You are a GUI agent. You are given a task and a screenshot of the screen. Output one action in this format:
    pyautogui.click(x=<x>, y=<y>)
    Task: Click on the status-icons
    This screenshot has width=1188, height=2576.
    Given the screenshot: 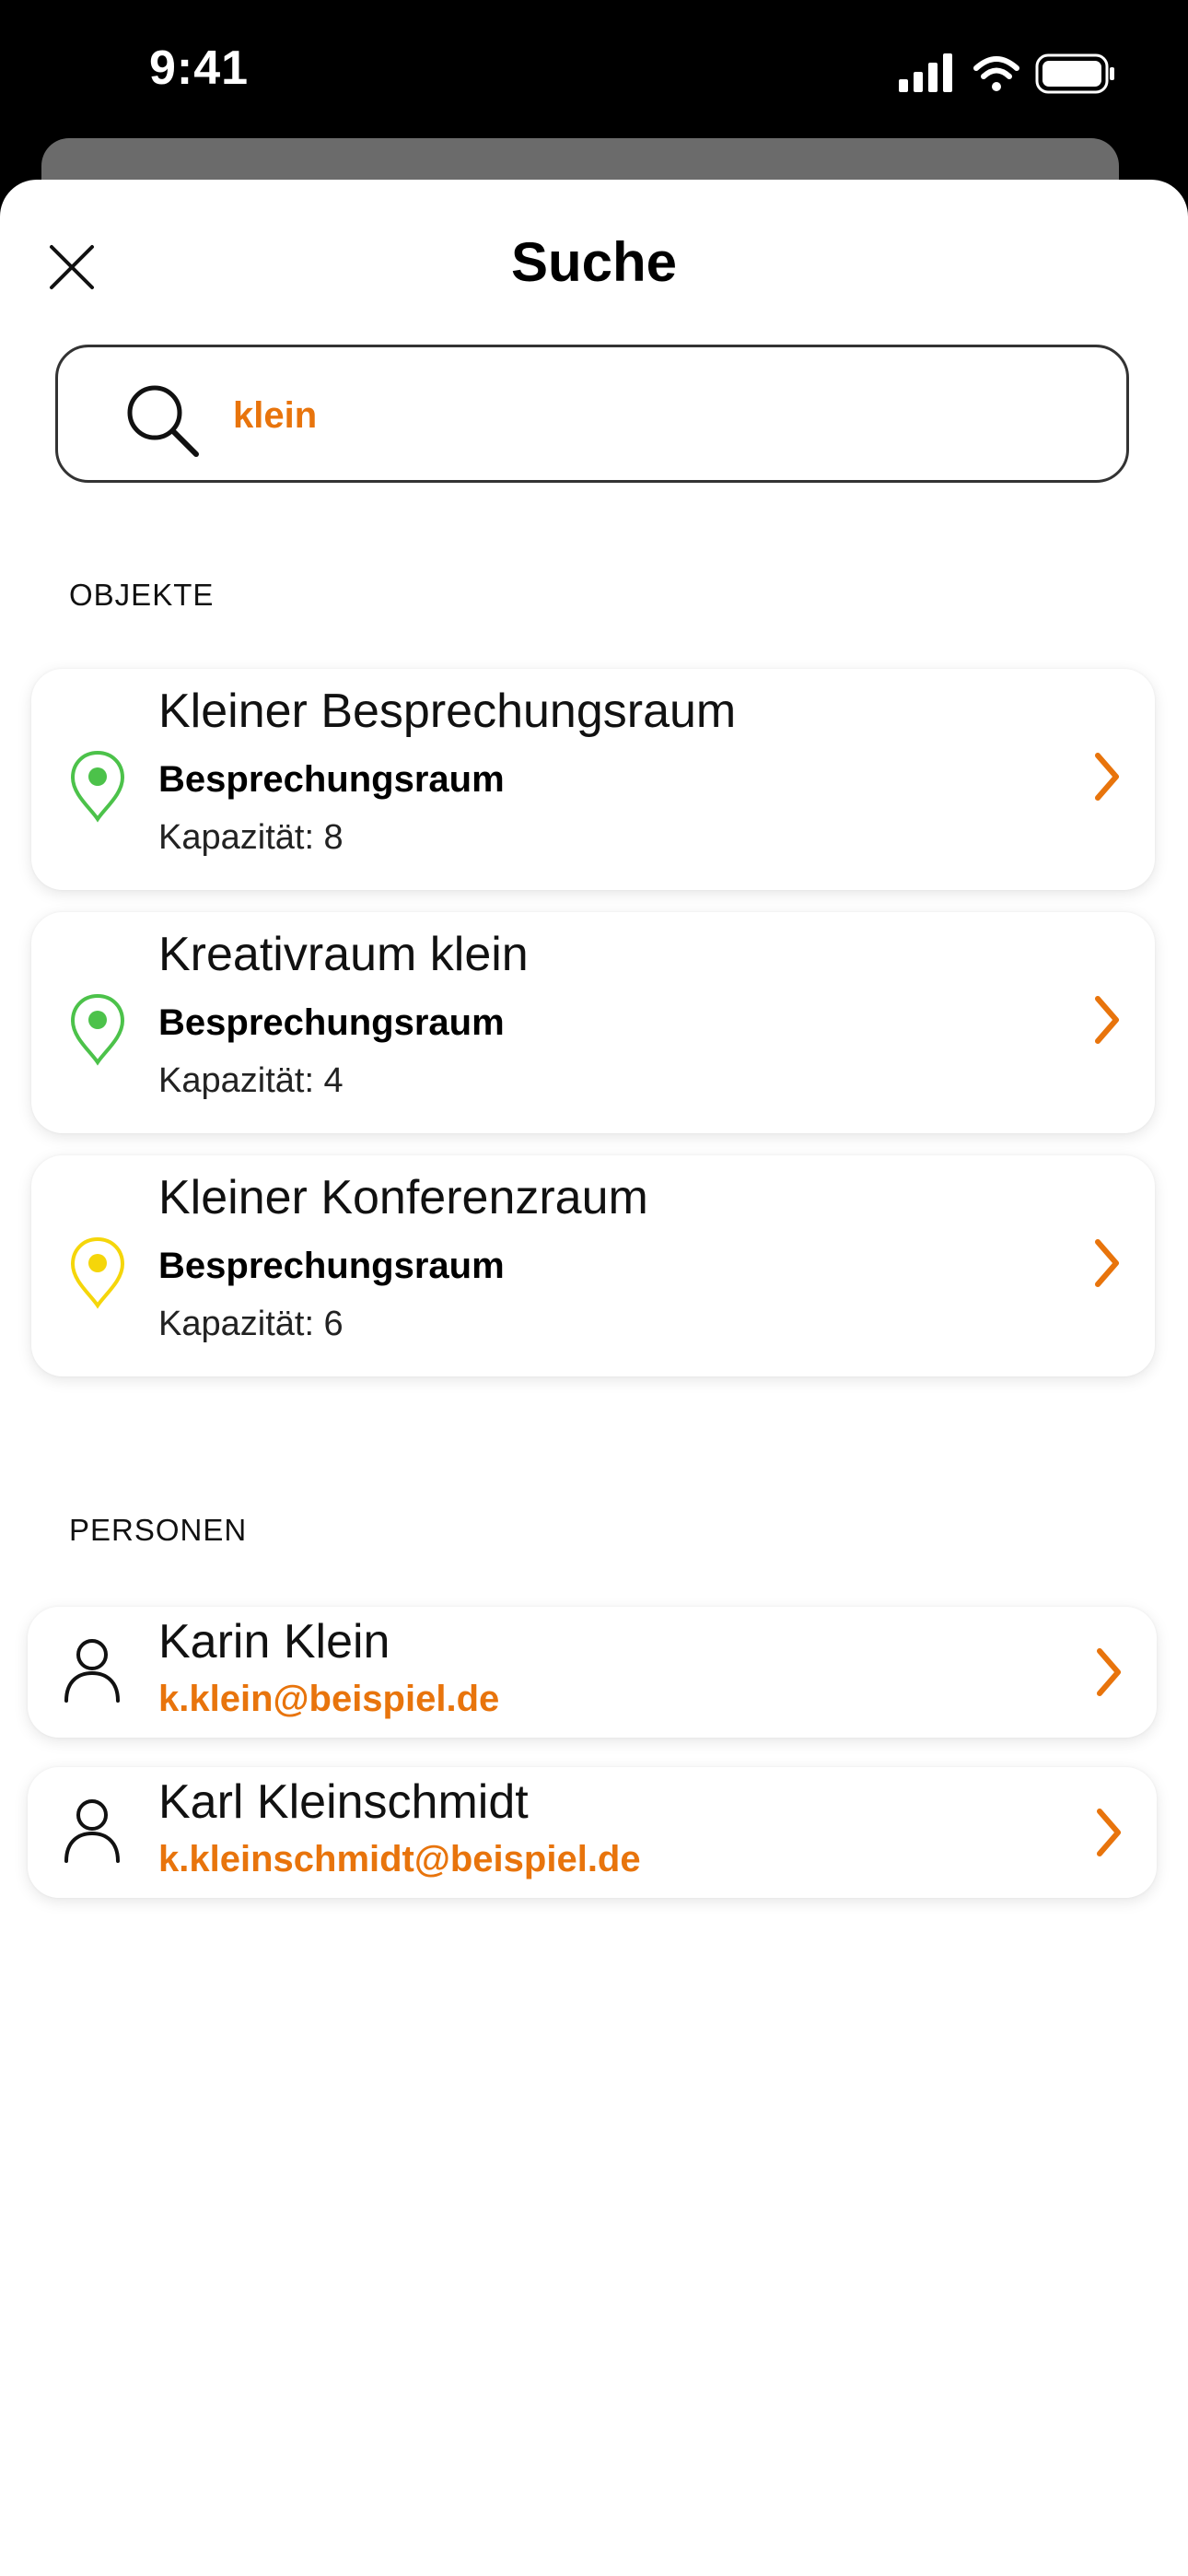 What is the action you would take?
    pyautogui.click(x=1007, y=73)
    